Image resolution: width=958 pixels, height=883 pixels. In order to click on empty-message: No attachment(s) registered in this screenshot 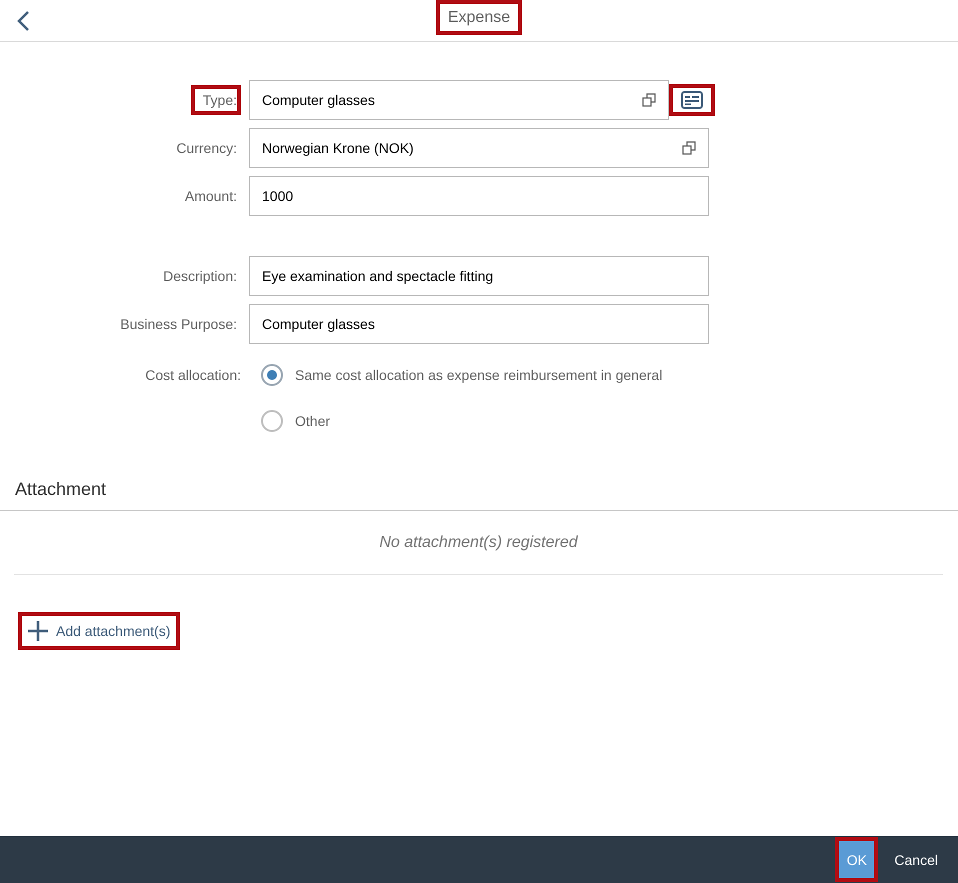, I will do `click(478, 543)`.